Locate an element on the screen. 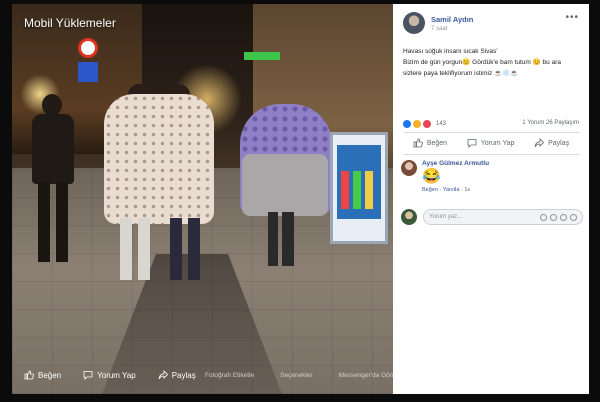 The height and width of the screenshot is (402, 600). post-text-line: sizlere paya teklifiyorum istimiz ☕️❄️☕️ is located at coordinates (461, 73).